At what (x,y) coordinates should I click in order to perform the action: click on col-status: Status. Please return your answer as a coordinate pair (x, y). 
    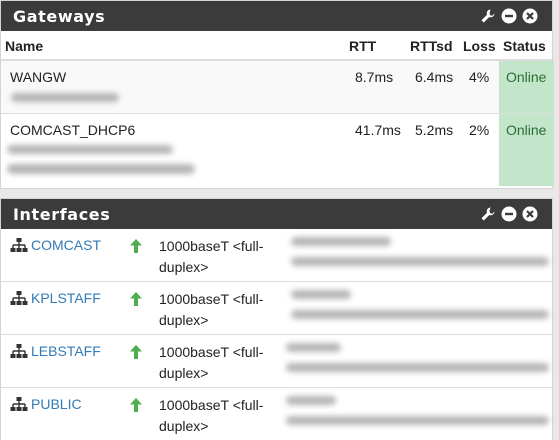
    Looking at the image, I should click on (524, 46).